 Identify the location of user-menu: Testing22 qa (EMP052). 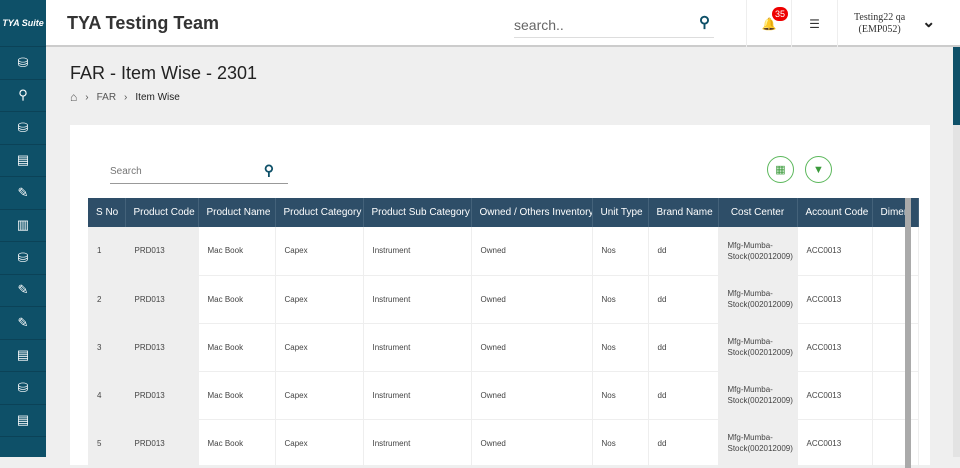
(879, 24).